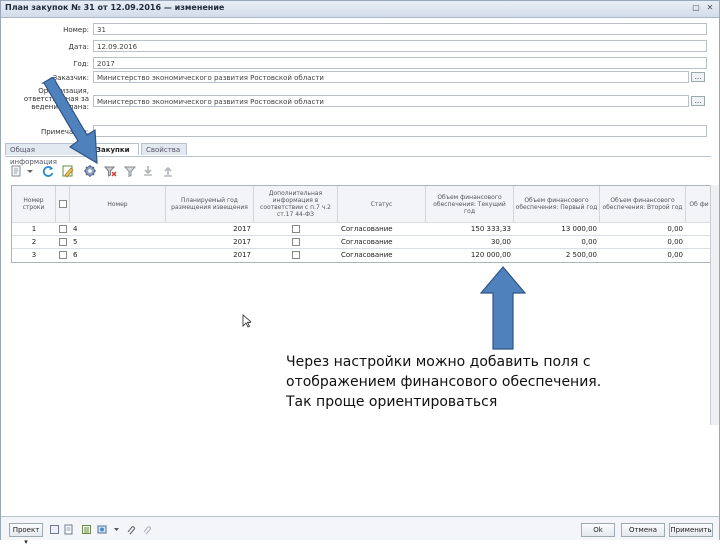 The height and width of the screenshot is (548, 720). I want to click on annotation-line-2: отображением финансового обеспечения., so click(444, 382).